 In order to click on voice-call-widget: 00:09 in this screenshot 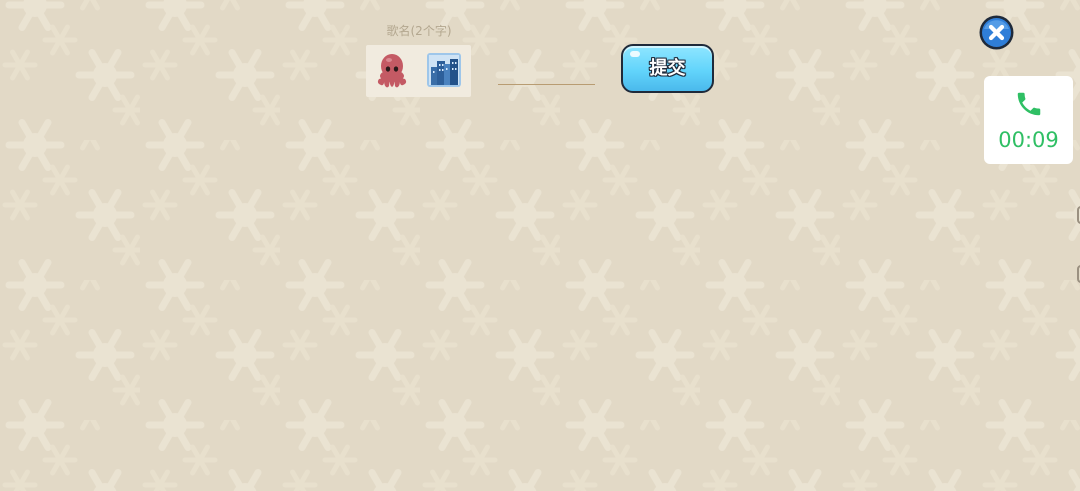, I will do `click(1028, 120)`.